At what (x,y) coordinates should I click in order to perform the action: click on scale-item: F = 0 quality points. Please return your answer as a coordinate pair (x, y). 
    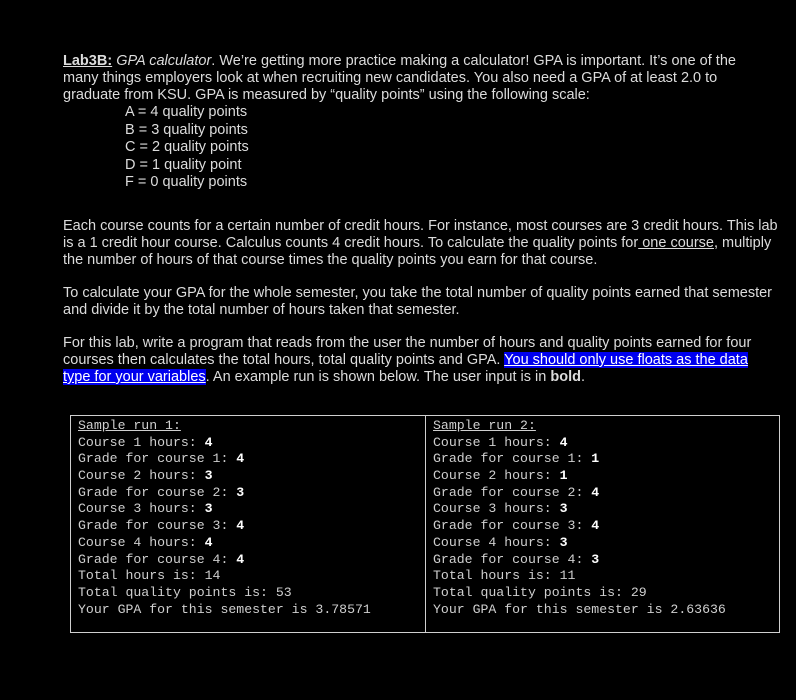
    Looking at the image, I should click on (186, 182).